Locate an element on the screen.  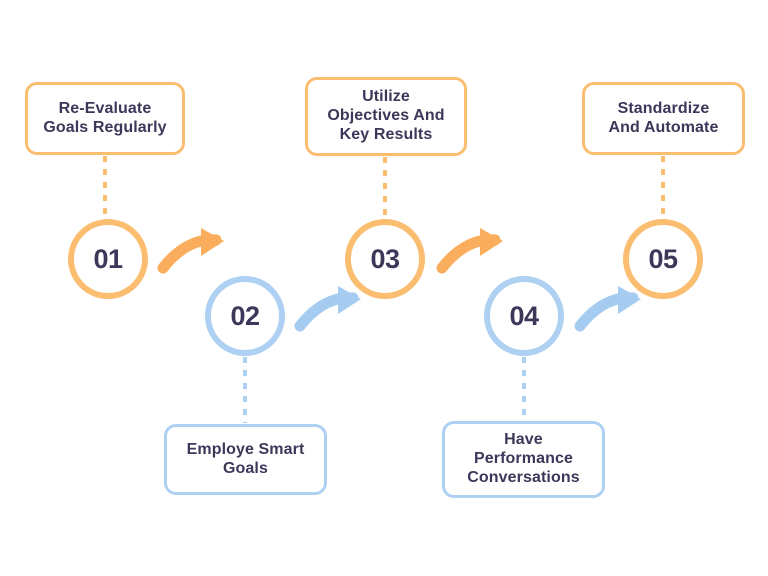
step-circle-04: 04 is located at coordinates (524, 316).